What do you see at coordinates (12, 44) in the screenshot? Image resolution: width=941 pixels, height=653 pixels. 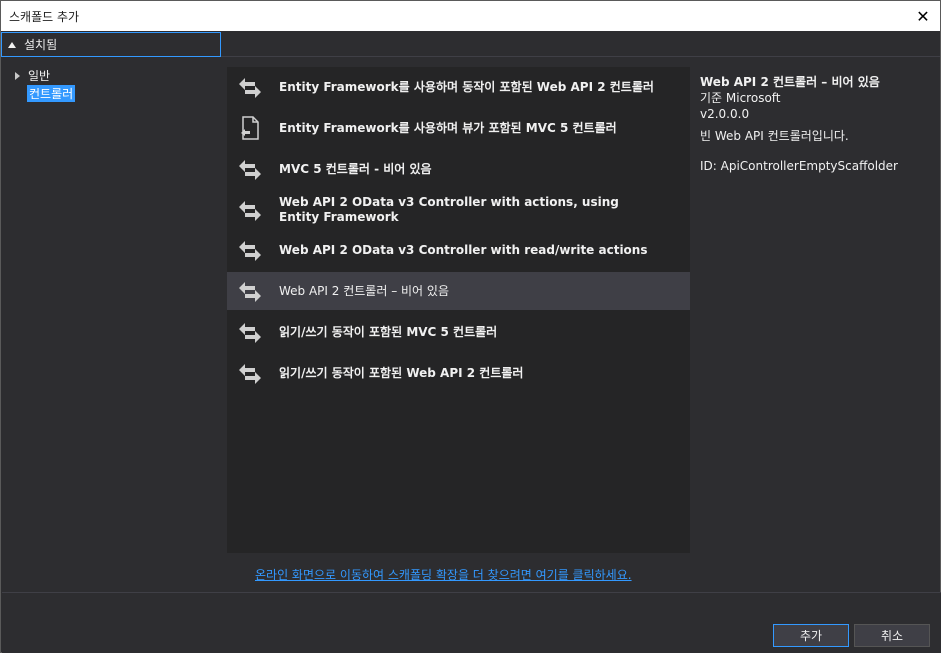 I see `expanded-triangle-icon` at bounding box center [12, 44].